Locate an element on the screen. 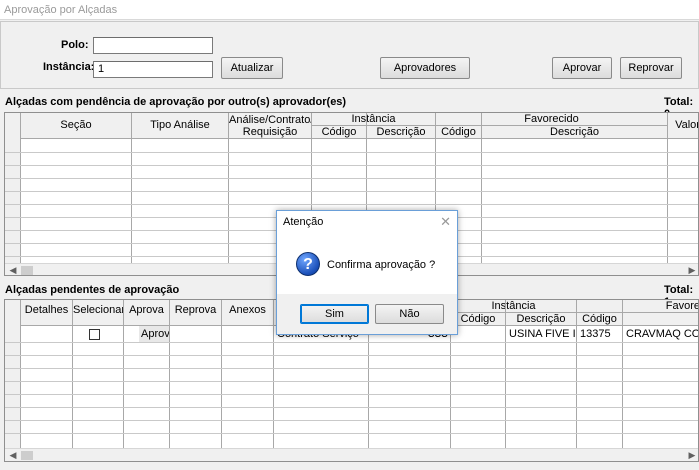 Image resolution: width=699 pixels, height=470 pixels. header-selecionar: Selecionar is located at coordinates (98, 313).